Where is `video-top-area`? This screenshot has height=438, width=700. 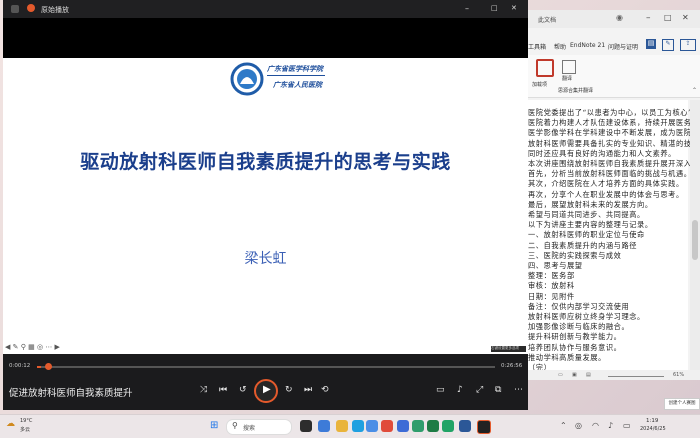
video-top-area is located at coordinates (265, 38).